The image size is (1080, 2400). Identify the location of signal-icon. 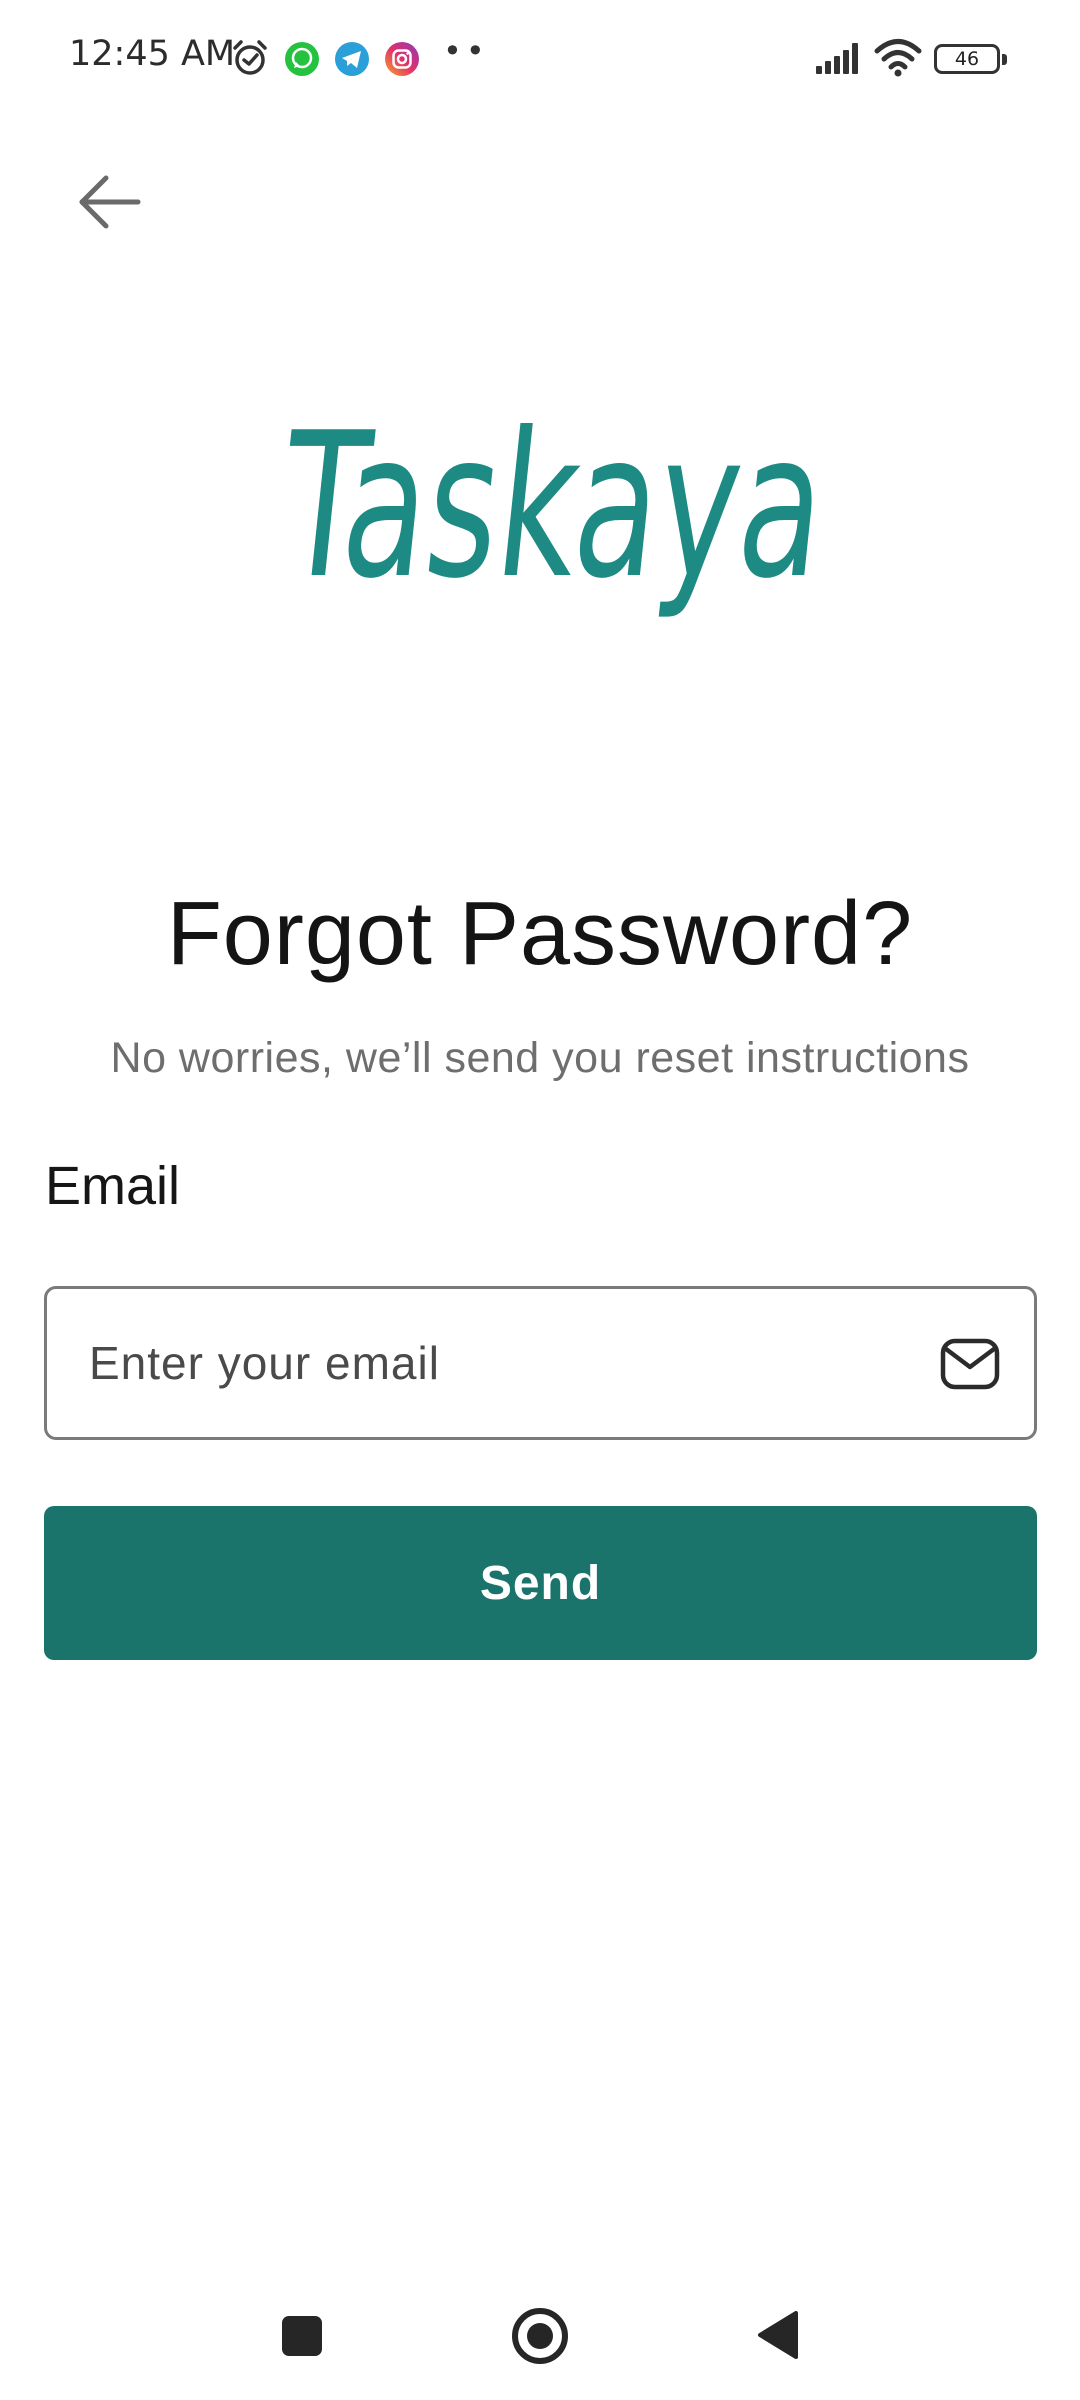
(837, 58).